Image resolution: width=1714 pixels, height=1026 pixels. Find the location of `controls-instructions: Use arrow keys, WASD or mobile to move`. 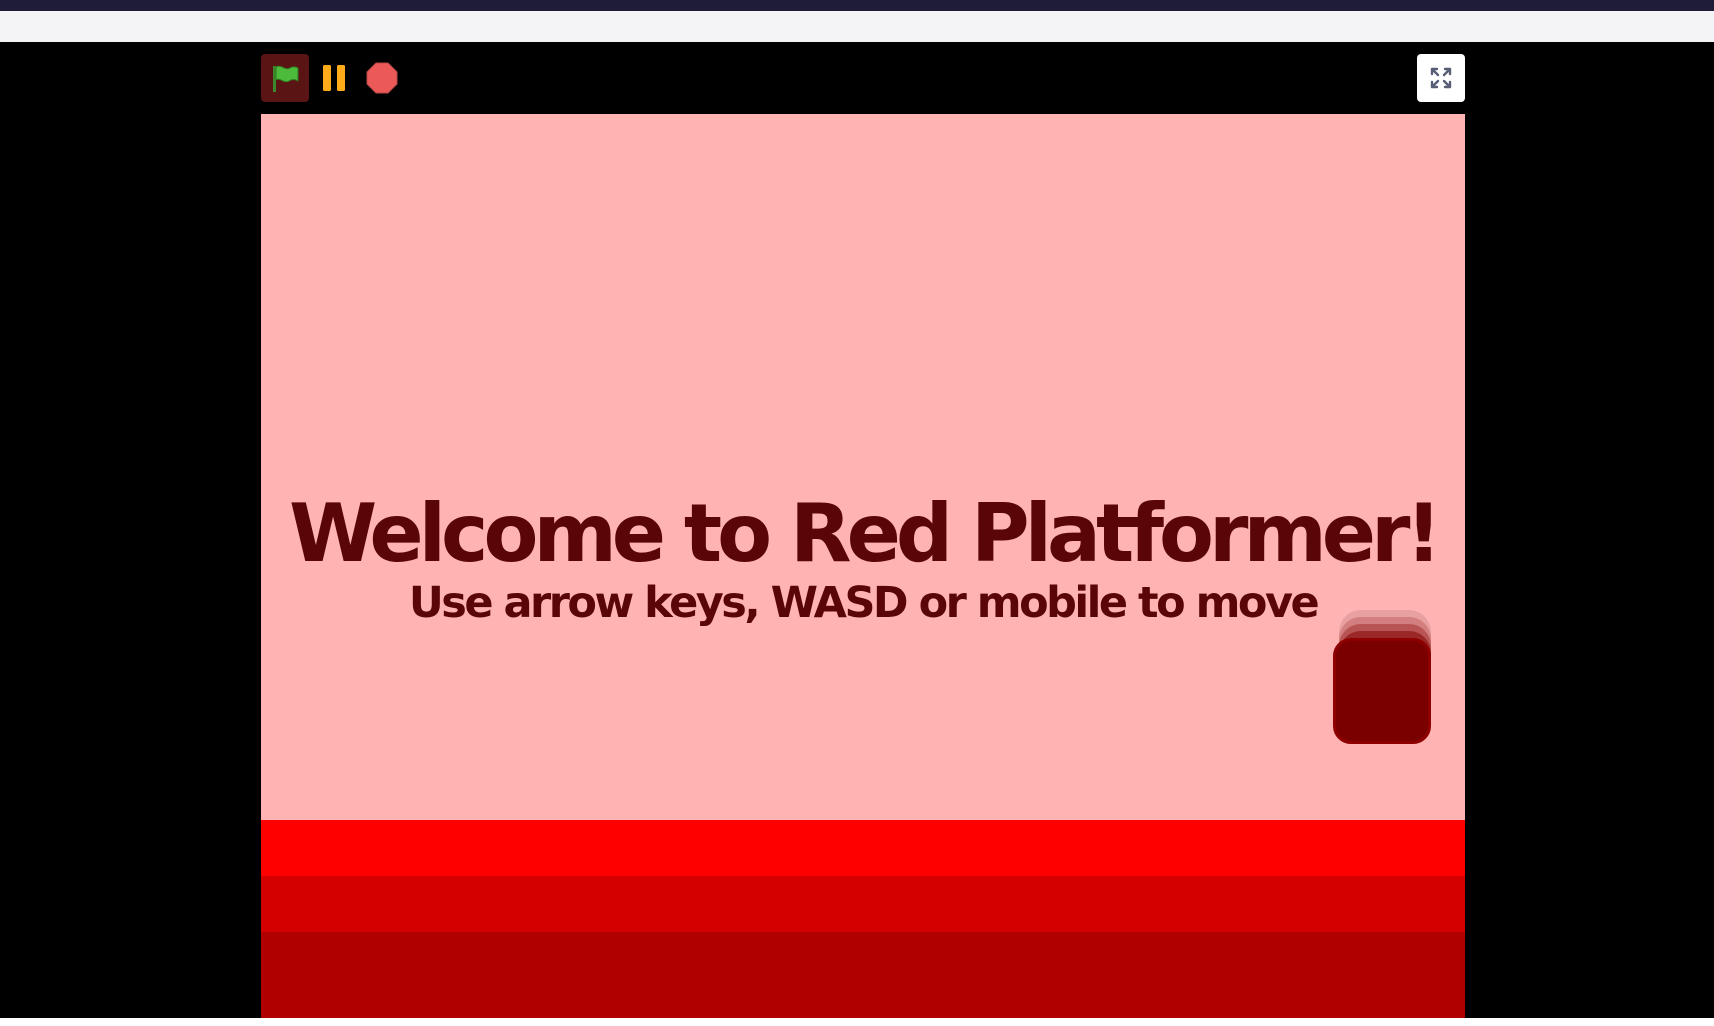

controls-instructions: Use arrow keys, WASD or mobile to move is located at coordinates (864, 603).